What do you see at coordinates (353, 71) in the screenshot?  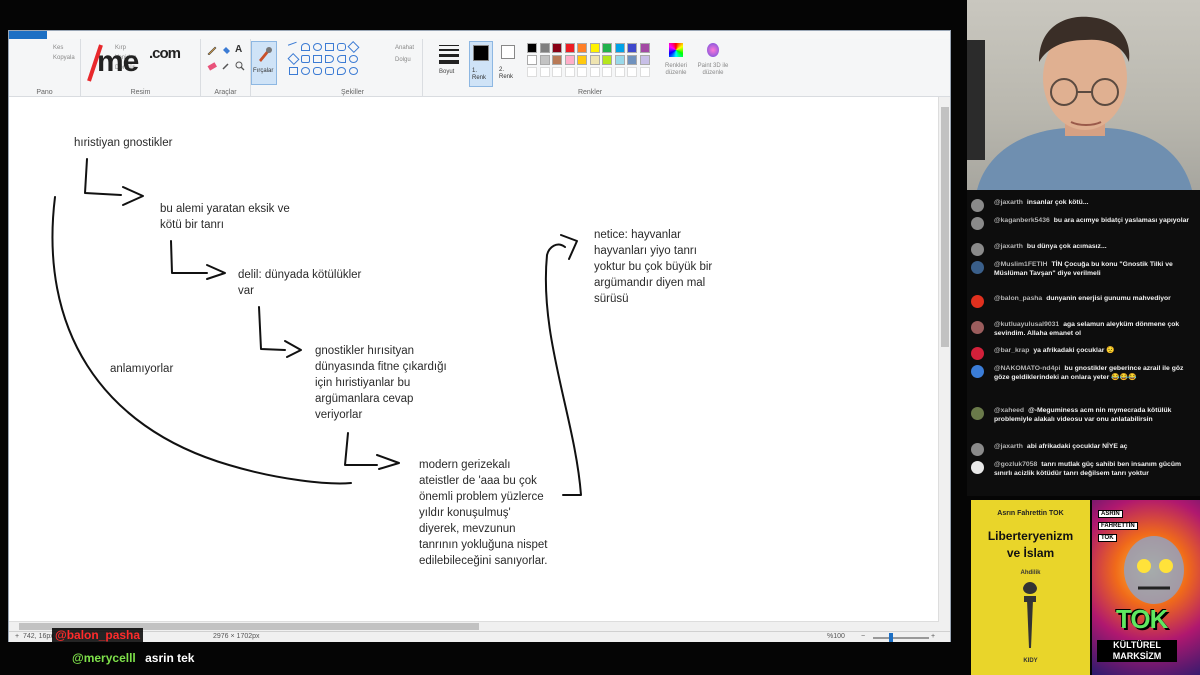 I see `heart-shape-icon` at bounding box center [353, 71].